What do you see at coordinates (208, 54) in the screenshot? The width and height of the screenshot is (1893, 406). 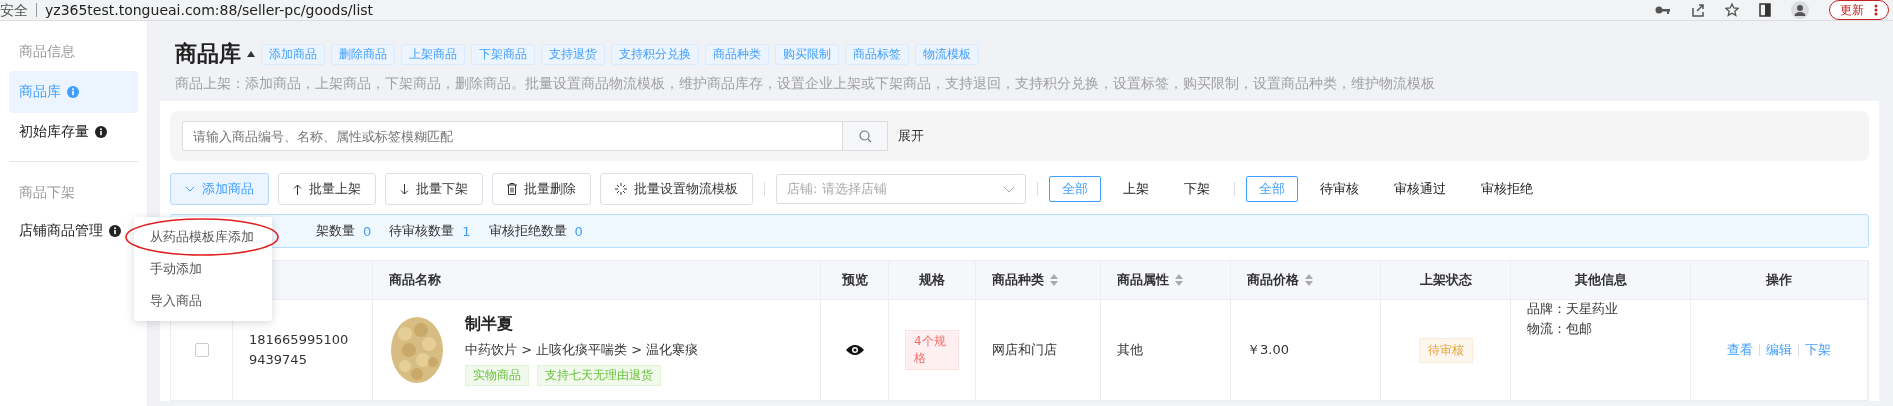 I see `page-title: 商品库` at bounding box center [208, 54].